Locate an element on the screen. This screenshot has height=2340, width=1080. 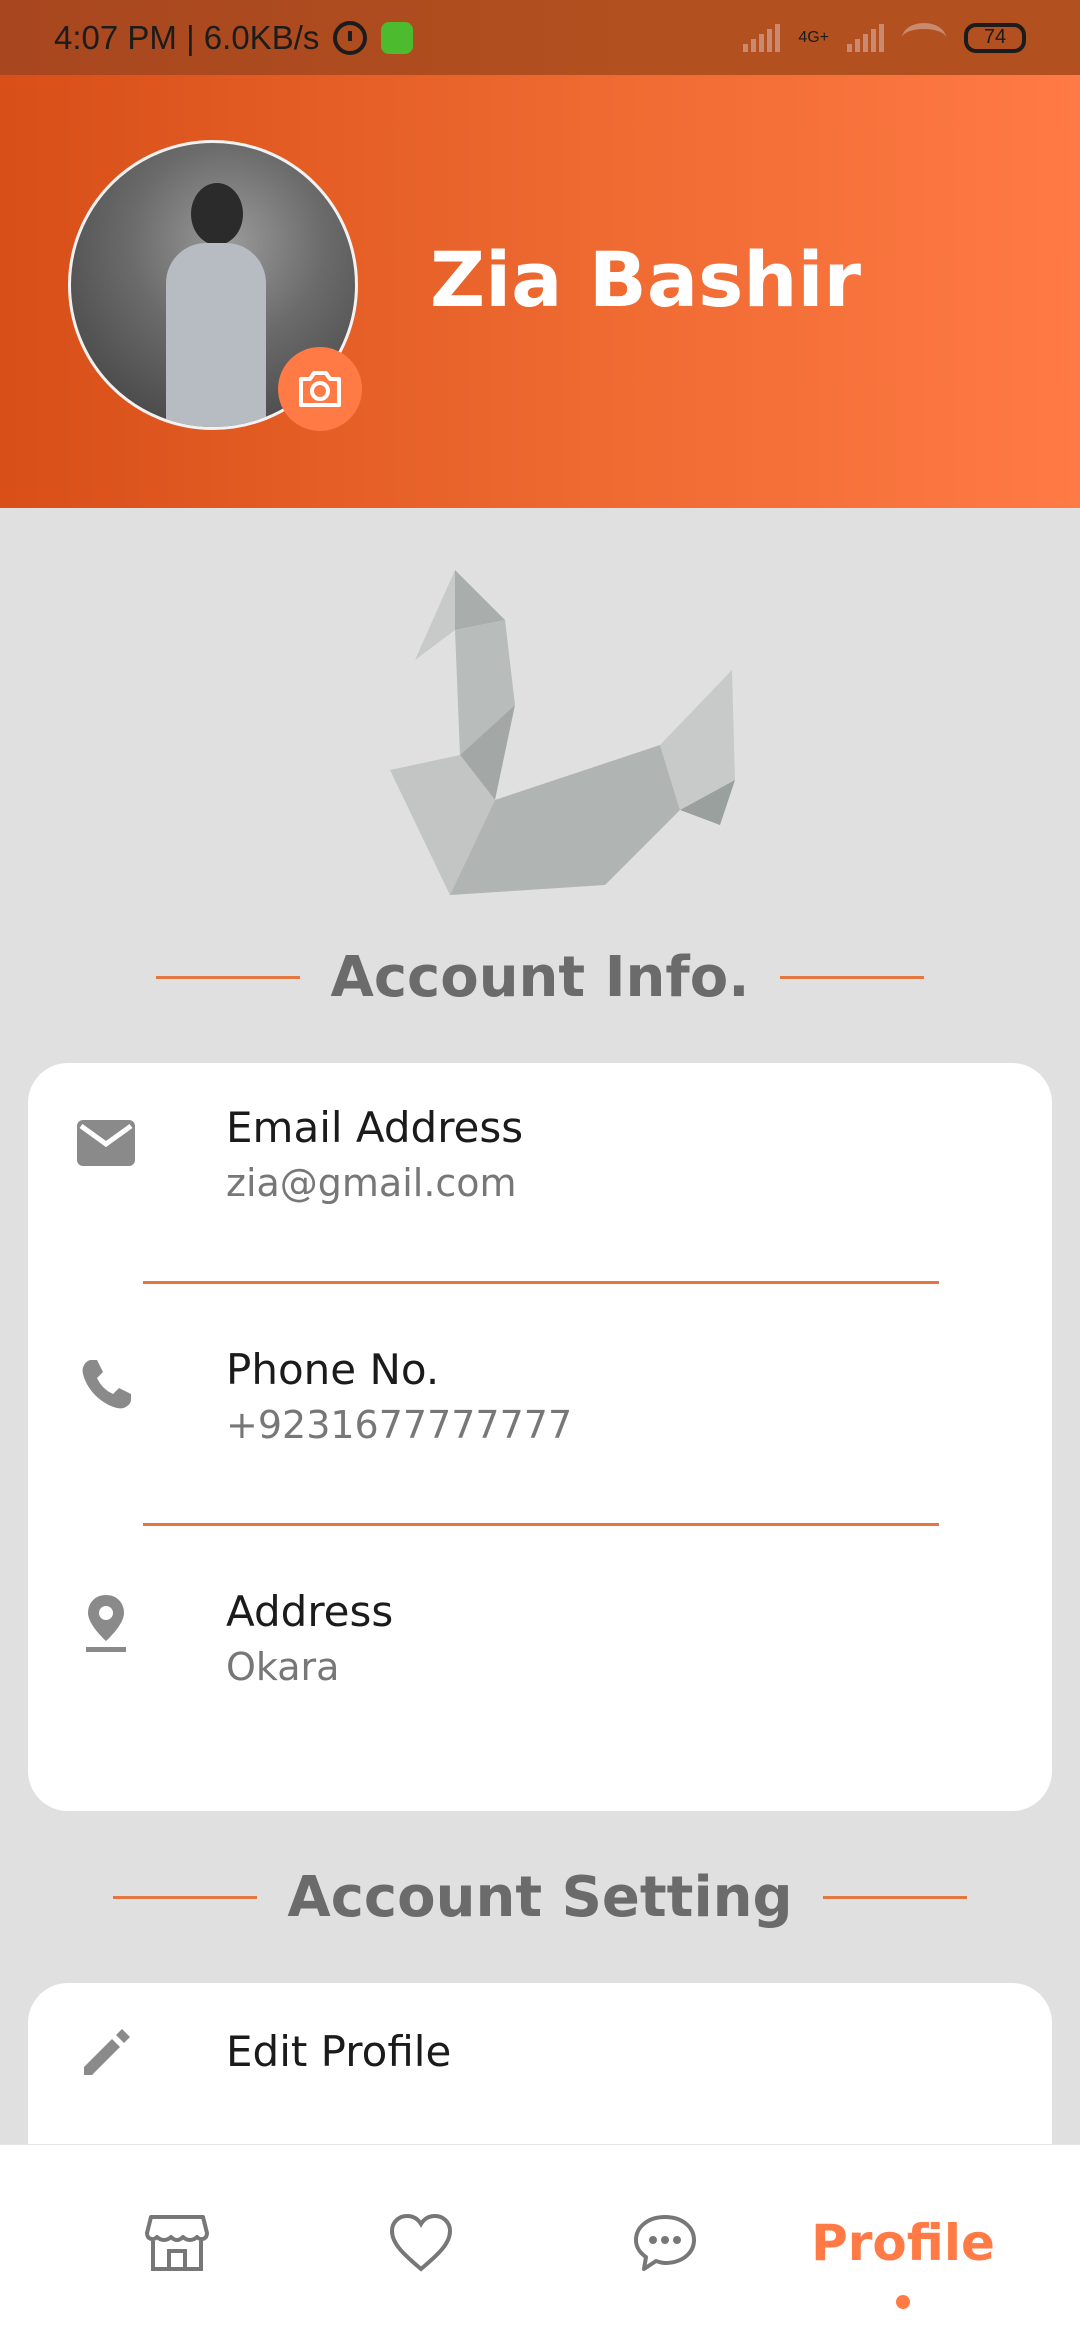
email-value: zia@gmail.com is located at coordinates (371, 1183).